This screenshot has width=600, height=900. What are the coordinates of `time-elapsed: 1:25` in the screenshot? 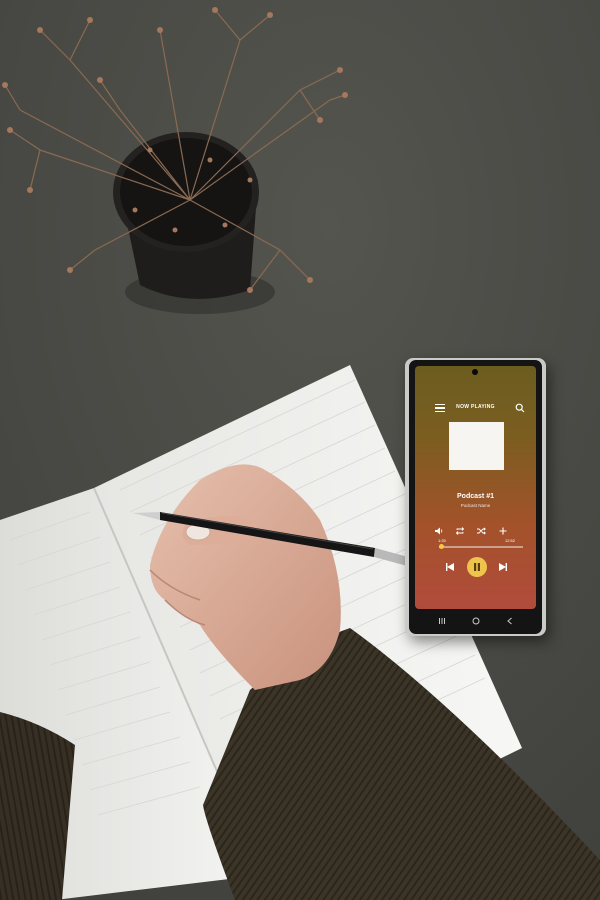 It's located at (442, 540).